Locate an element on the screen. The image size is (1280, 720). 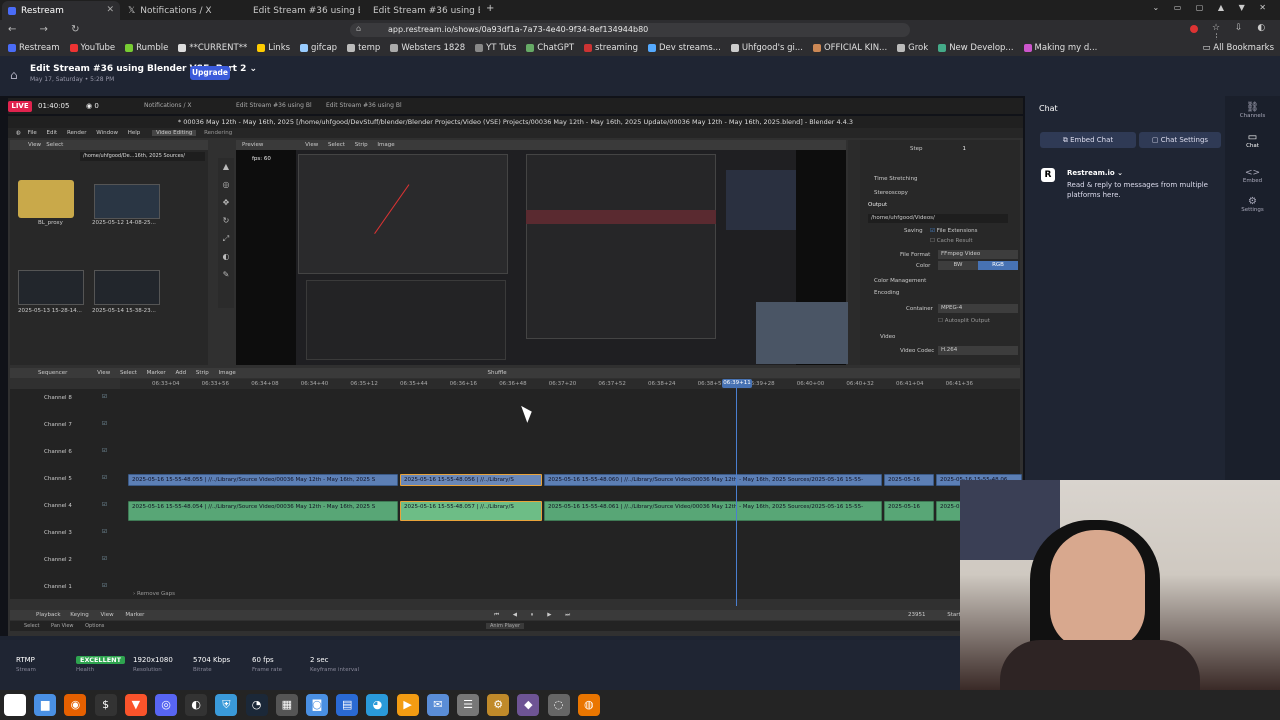
color-management-section: Color Management is located at coordinates (900, 281).